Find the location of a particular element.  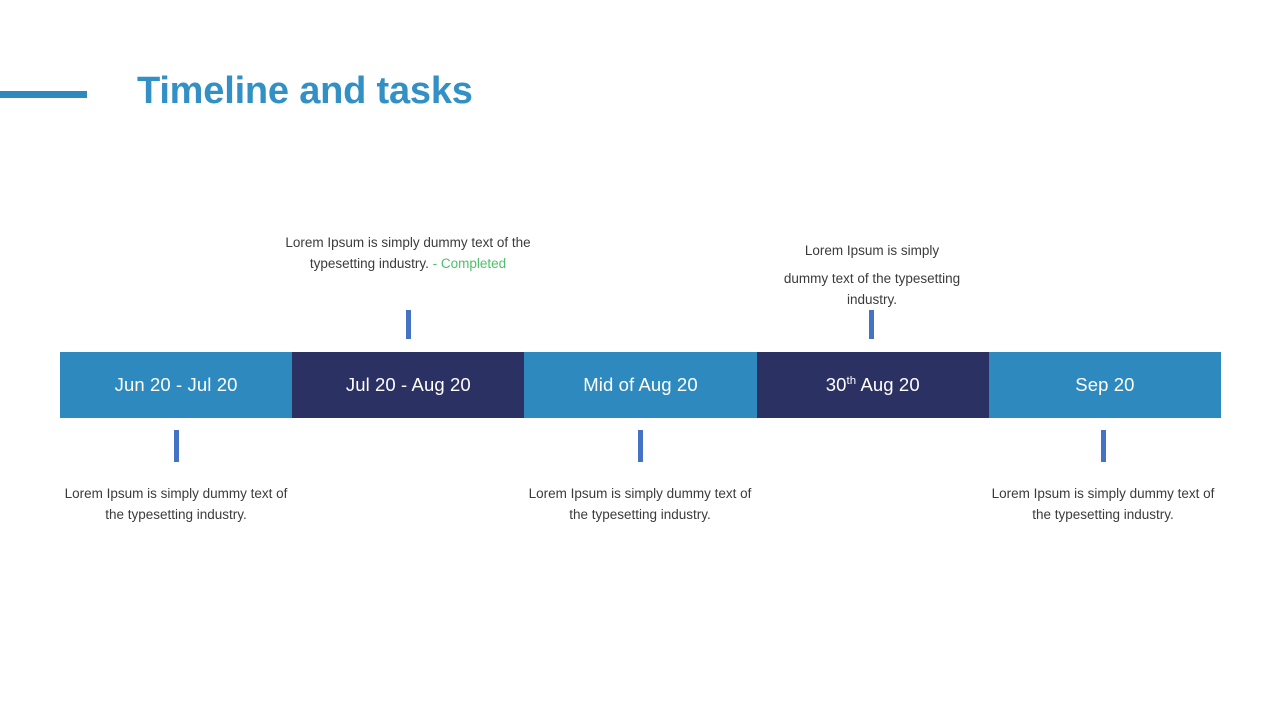

note-status-completed: - Completed is located at coordinates (469, 263).